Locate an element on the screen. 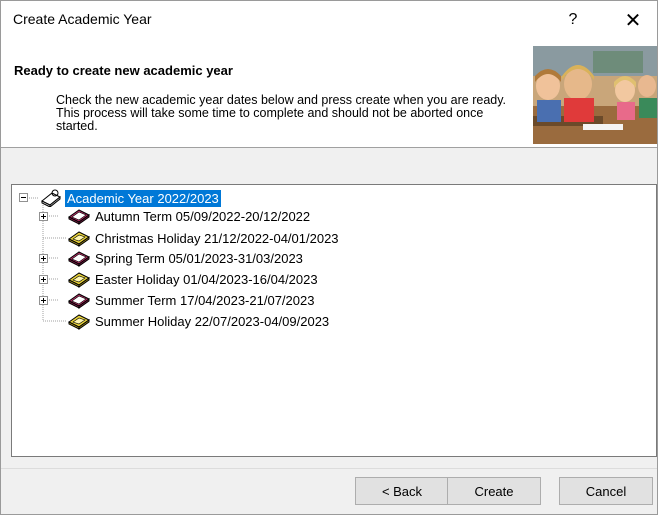  tree-root-academic-year: Academic Year 2022/2023 is located at coordinates (130, 198).